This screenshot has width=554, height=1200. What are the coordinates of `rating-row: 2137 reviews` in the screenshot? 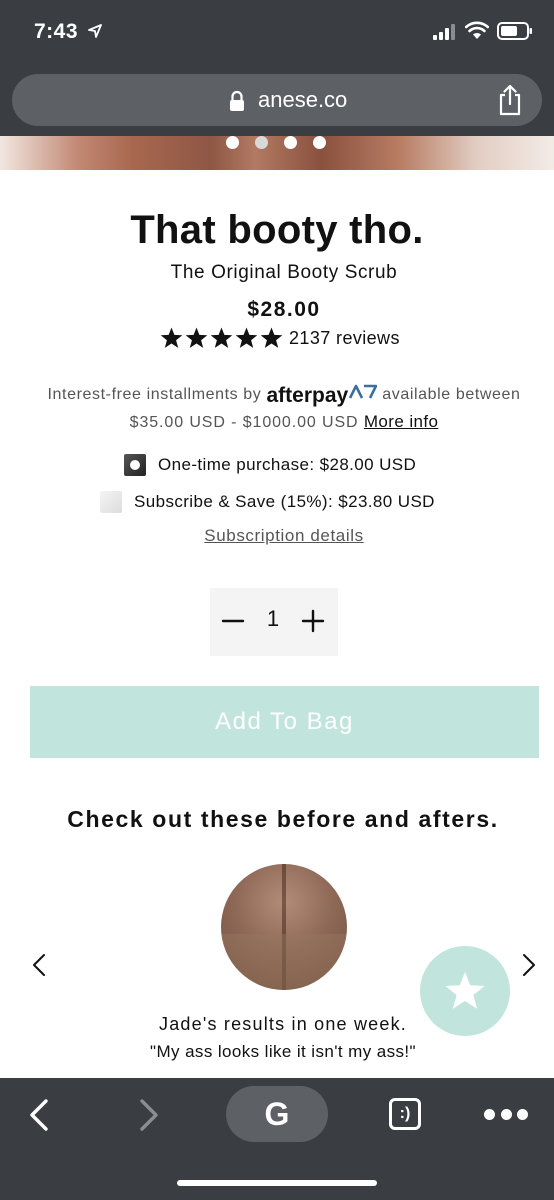 It's located at (280, 338).